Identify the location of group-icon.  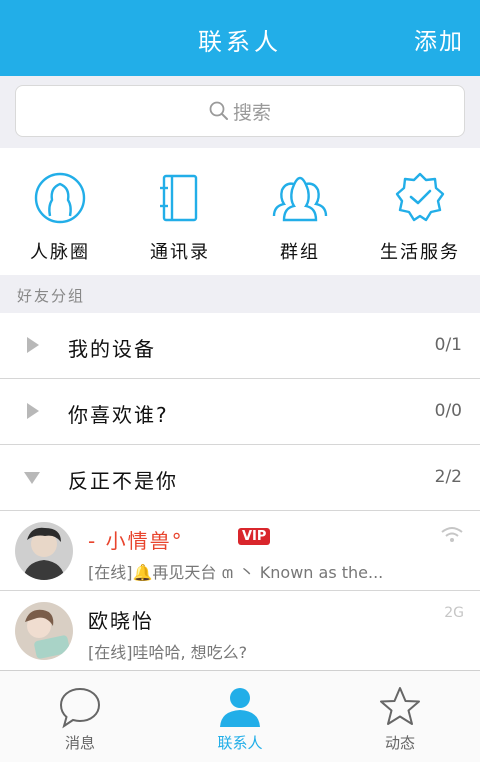
(300, 199).